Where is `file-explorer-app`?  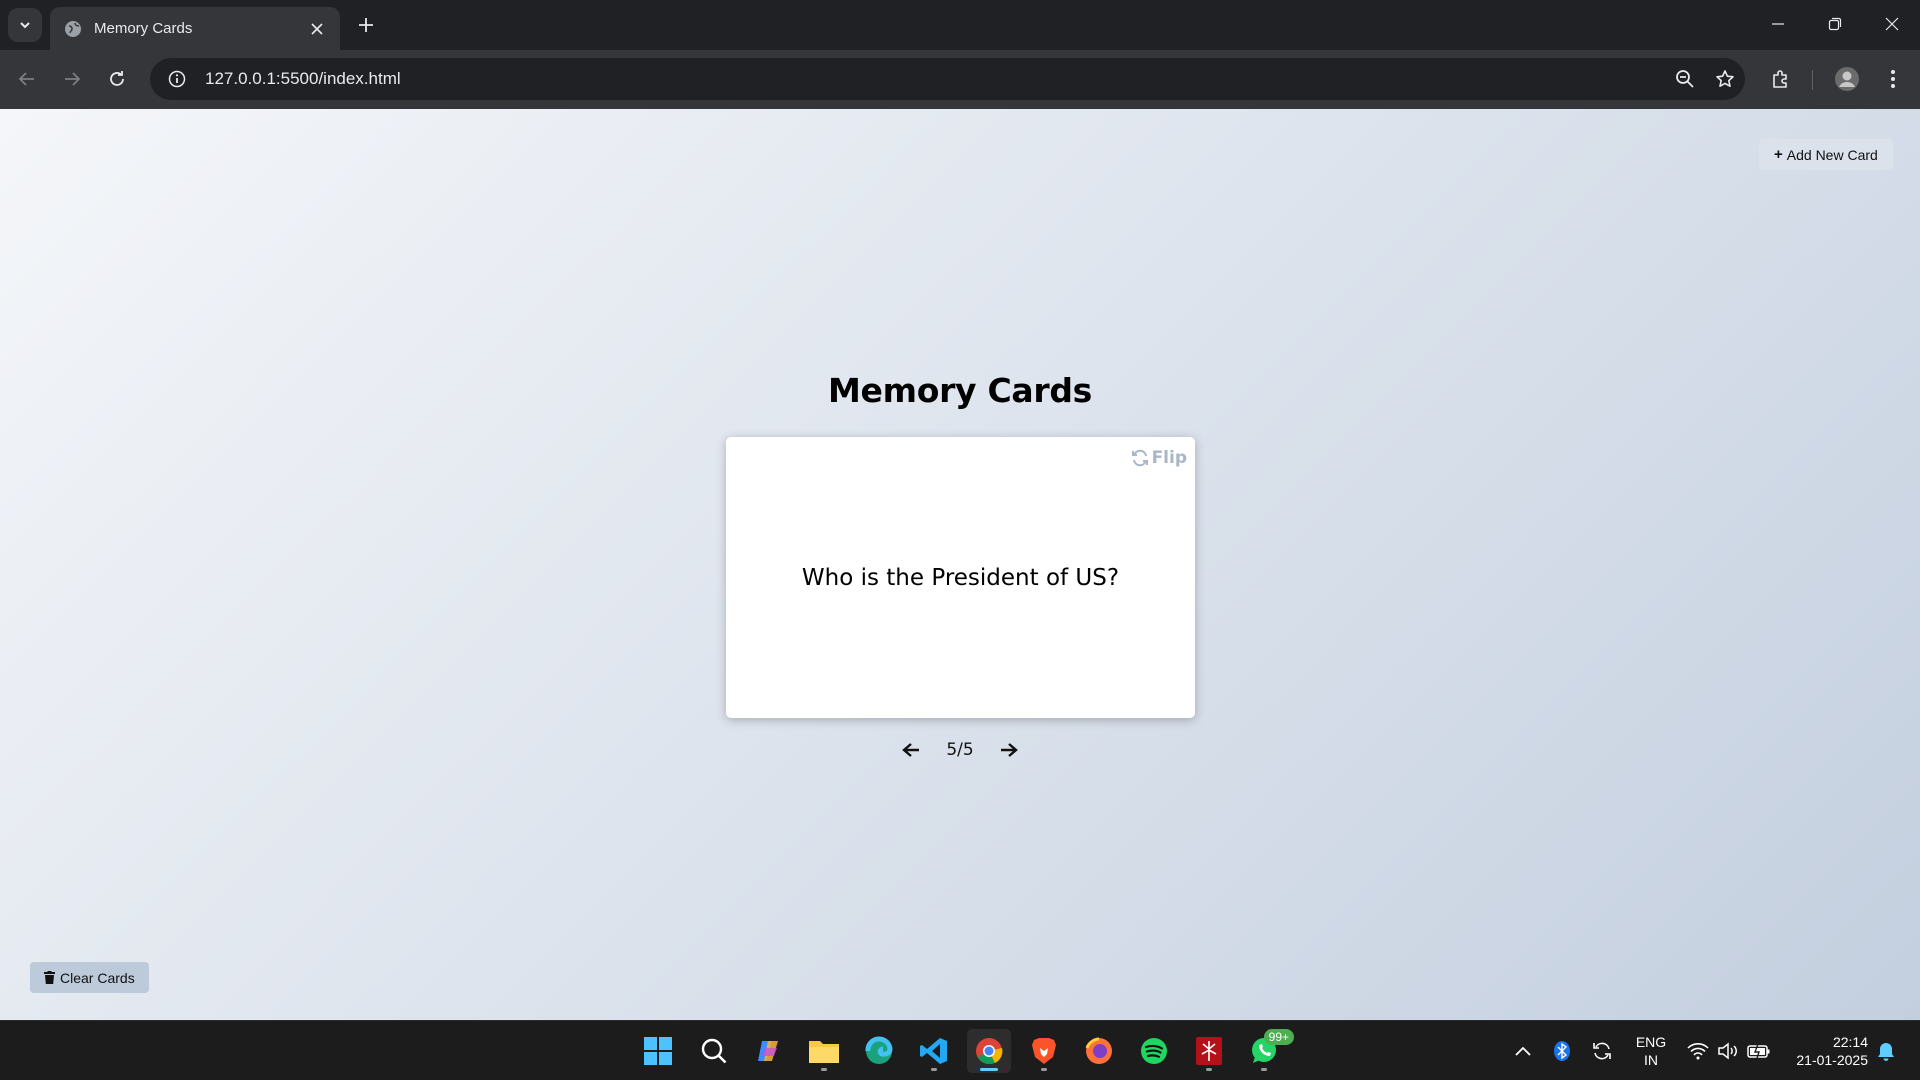
file-explorer-app is located at coordinates (824, 1051).